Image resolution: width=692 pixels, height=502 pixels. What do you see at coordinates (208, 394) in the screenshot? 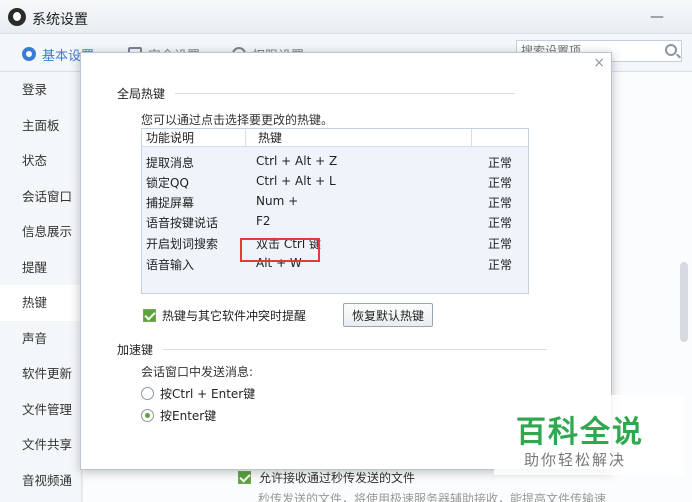
I see `radio-label: 按Ctrl + Enter键` at bounding box center [208, 394].